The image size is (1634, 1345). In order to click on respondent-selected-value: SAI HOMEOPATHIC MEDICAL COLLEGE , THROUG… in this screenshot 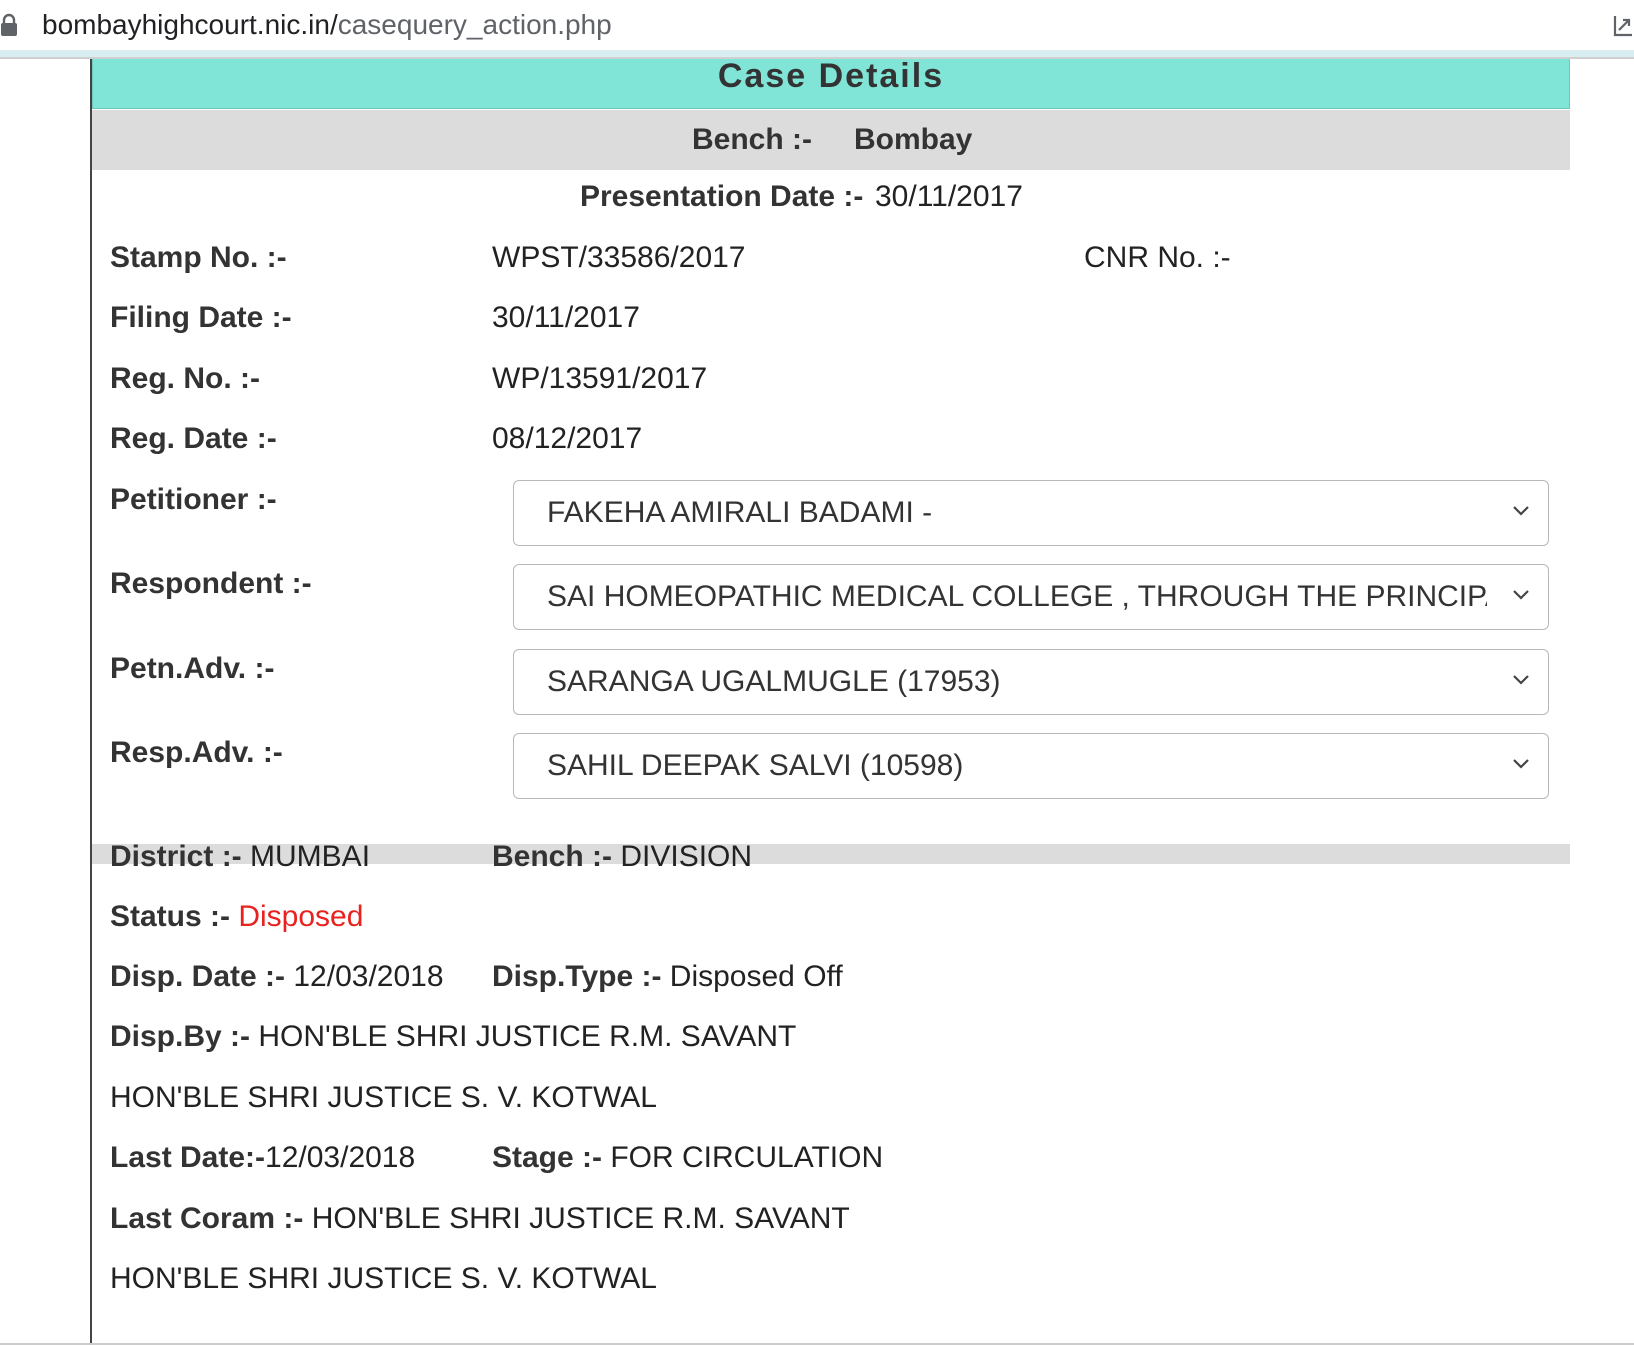, I will do `click(1017, 596)`.